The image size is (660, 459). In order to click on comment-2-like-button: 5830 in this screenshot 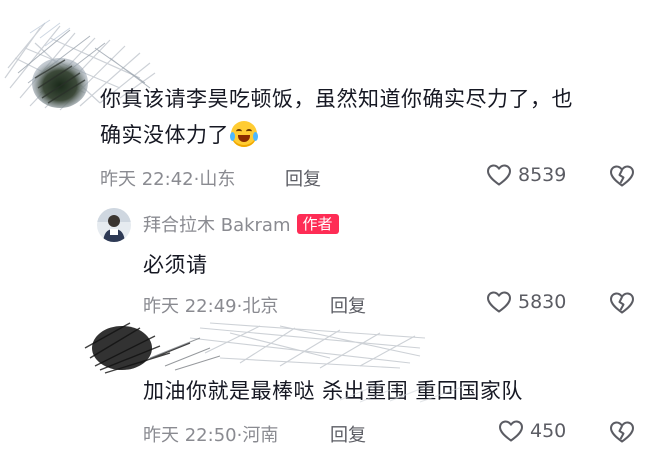, I will do `click(526, 302)`.